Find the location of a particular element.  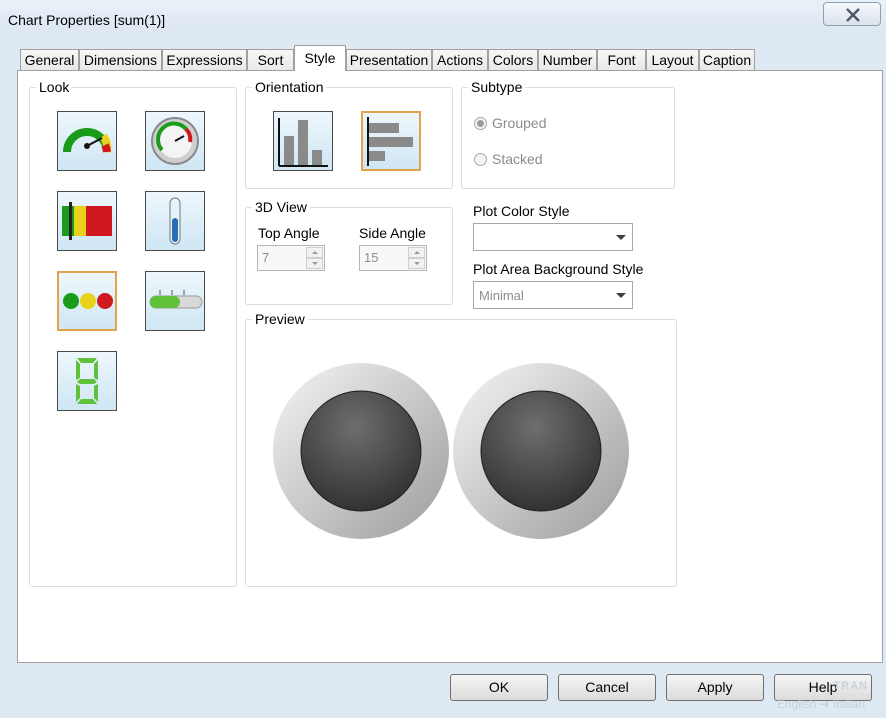

grouped-radio is located at coordinates (480, 123).